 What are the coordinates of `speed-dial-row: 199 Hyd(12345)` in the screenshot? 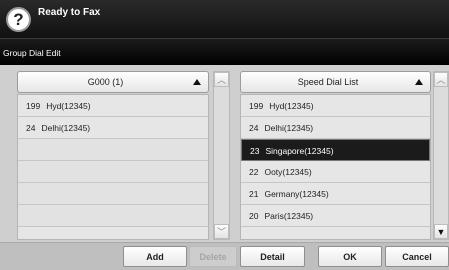 It's located at (335, 106).